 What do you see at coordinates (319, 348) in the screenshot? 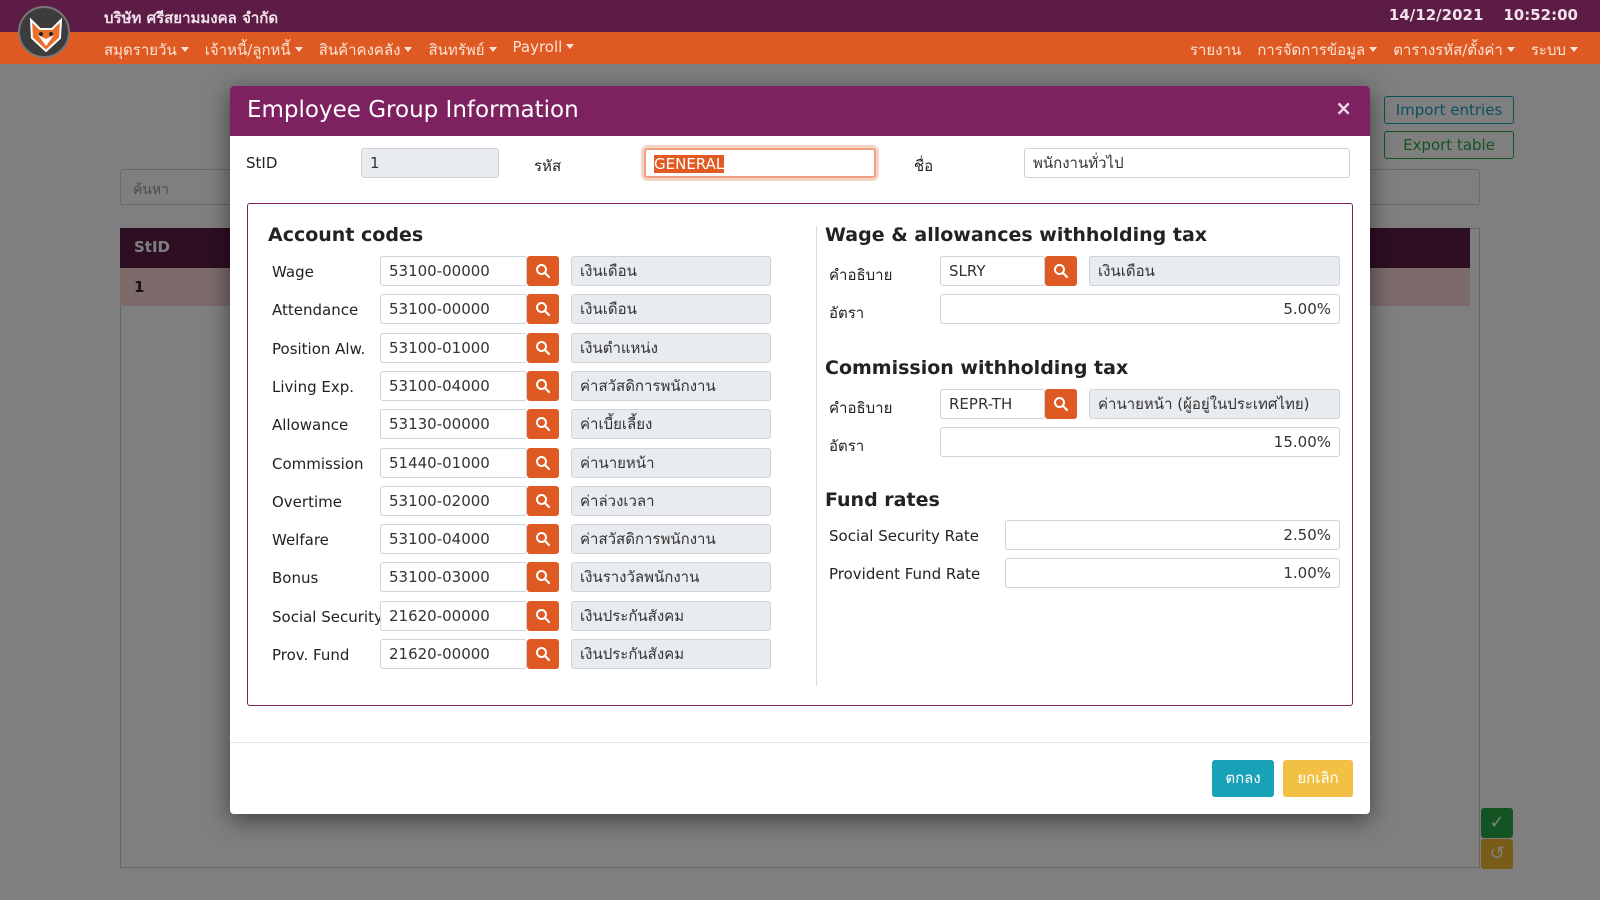
I see `account-row-label: Position Alw.` at bounding box center [319, 348].